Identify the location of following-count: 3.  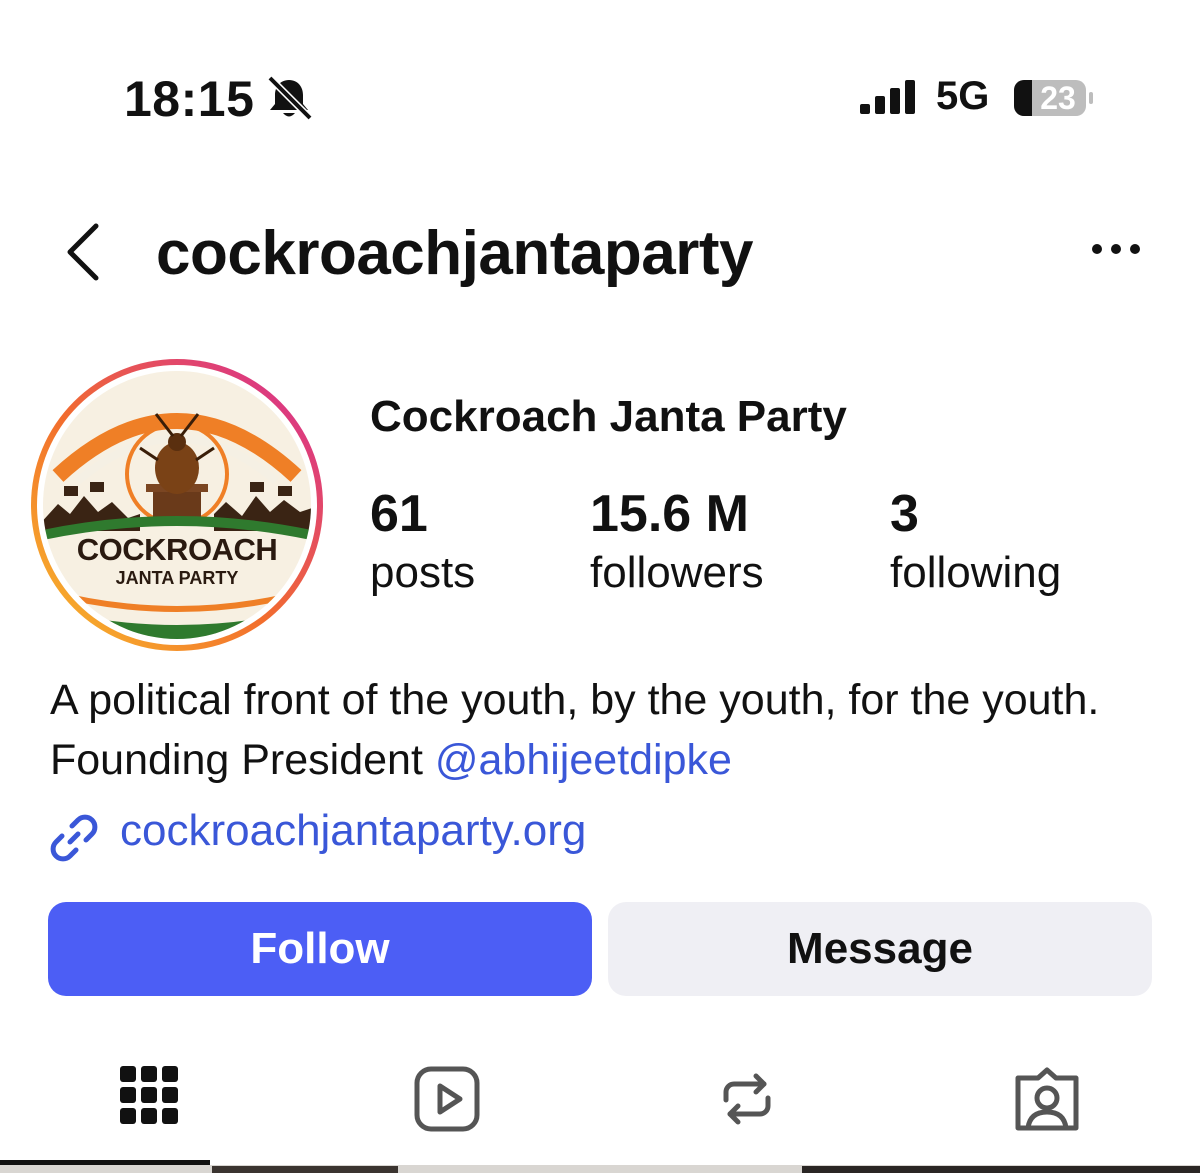
(904, 514).